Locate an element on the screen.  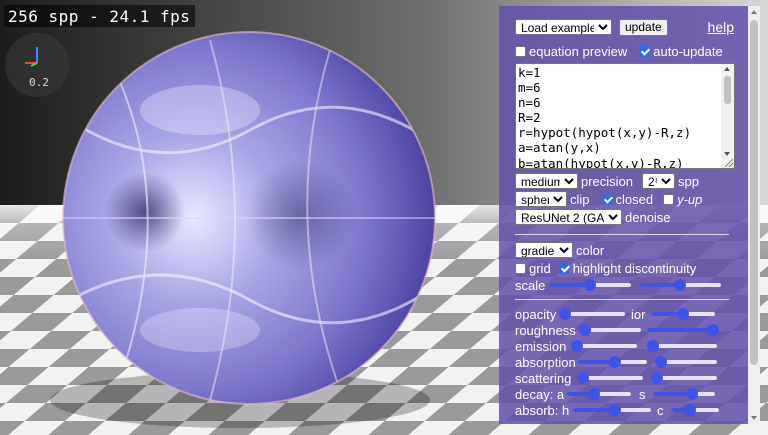
opacity-label: opacity is located at coordinates (536, 314).